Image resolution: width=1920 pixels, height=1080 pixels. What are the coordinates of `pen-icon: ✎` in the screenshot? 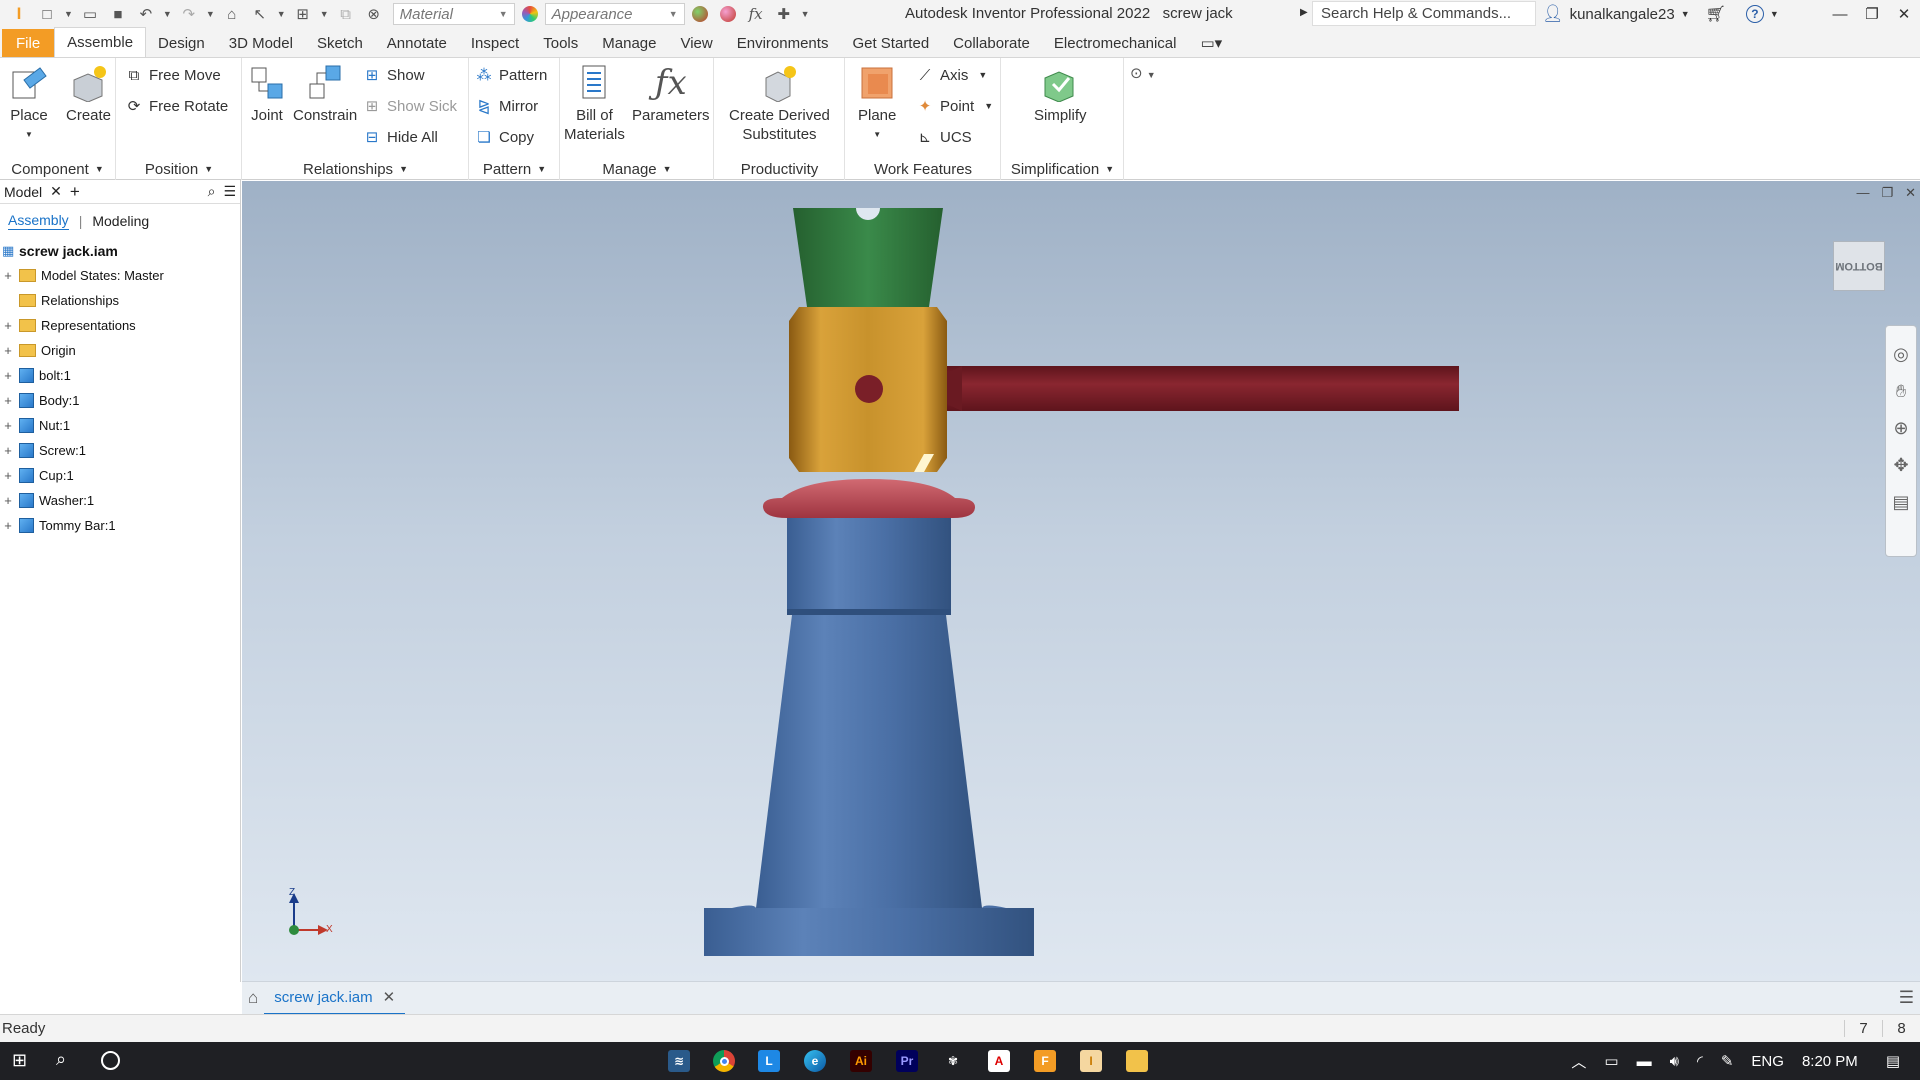 It's located at (1727, 1061).